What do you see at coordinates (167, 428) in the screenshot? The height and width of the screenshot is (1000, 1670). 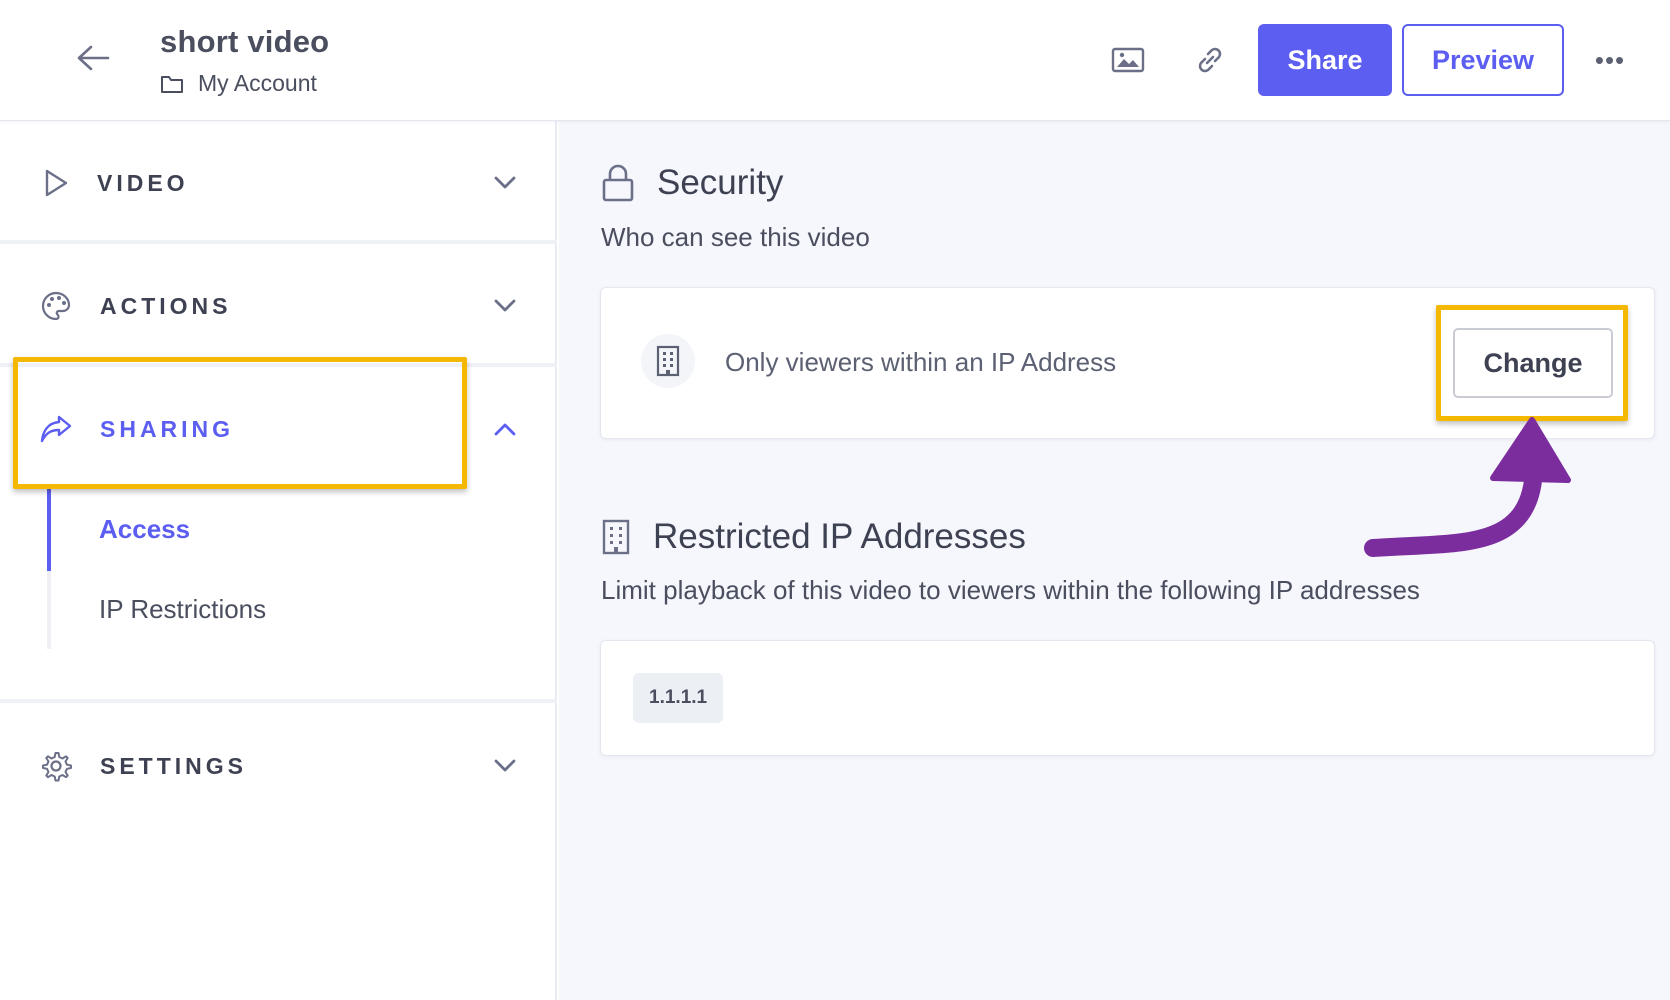 I see `sidebar-section-label: SHARING` at bounding box center [167, 428].